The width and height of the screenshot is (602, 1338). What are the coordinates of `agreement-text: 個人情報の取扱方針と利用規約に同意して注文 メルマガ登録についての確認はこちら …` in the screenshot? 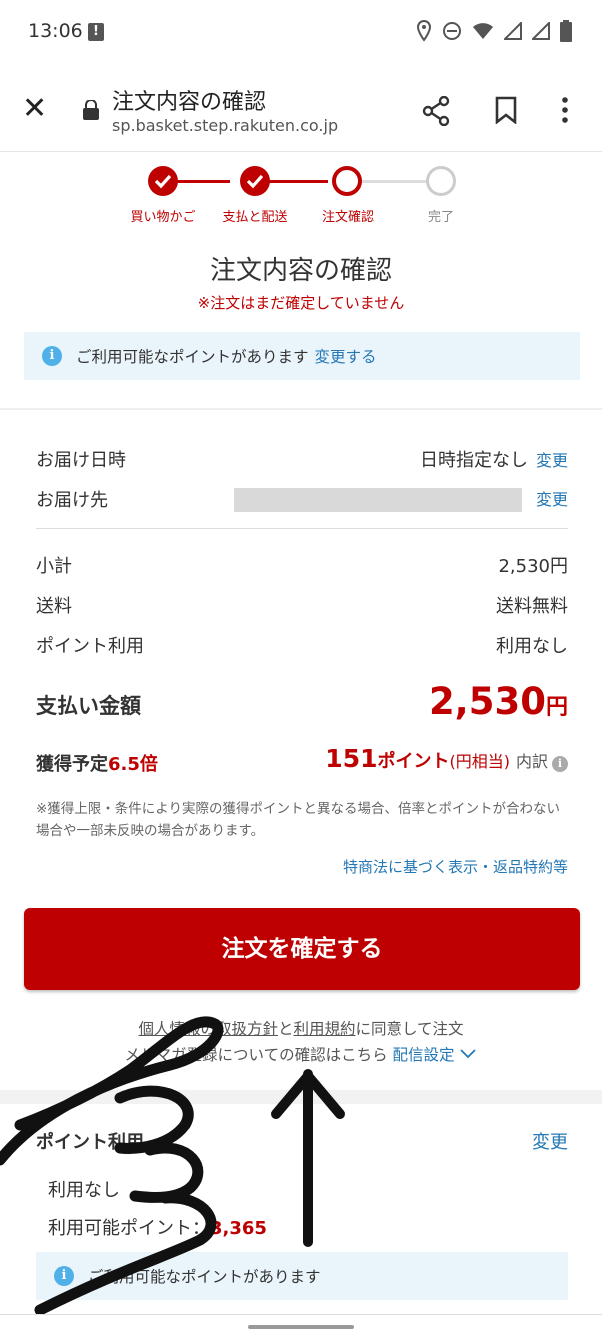 It's located at (301, 1042).